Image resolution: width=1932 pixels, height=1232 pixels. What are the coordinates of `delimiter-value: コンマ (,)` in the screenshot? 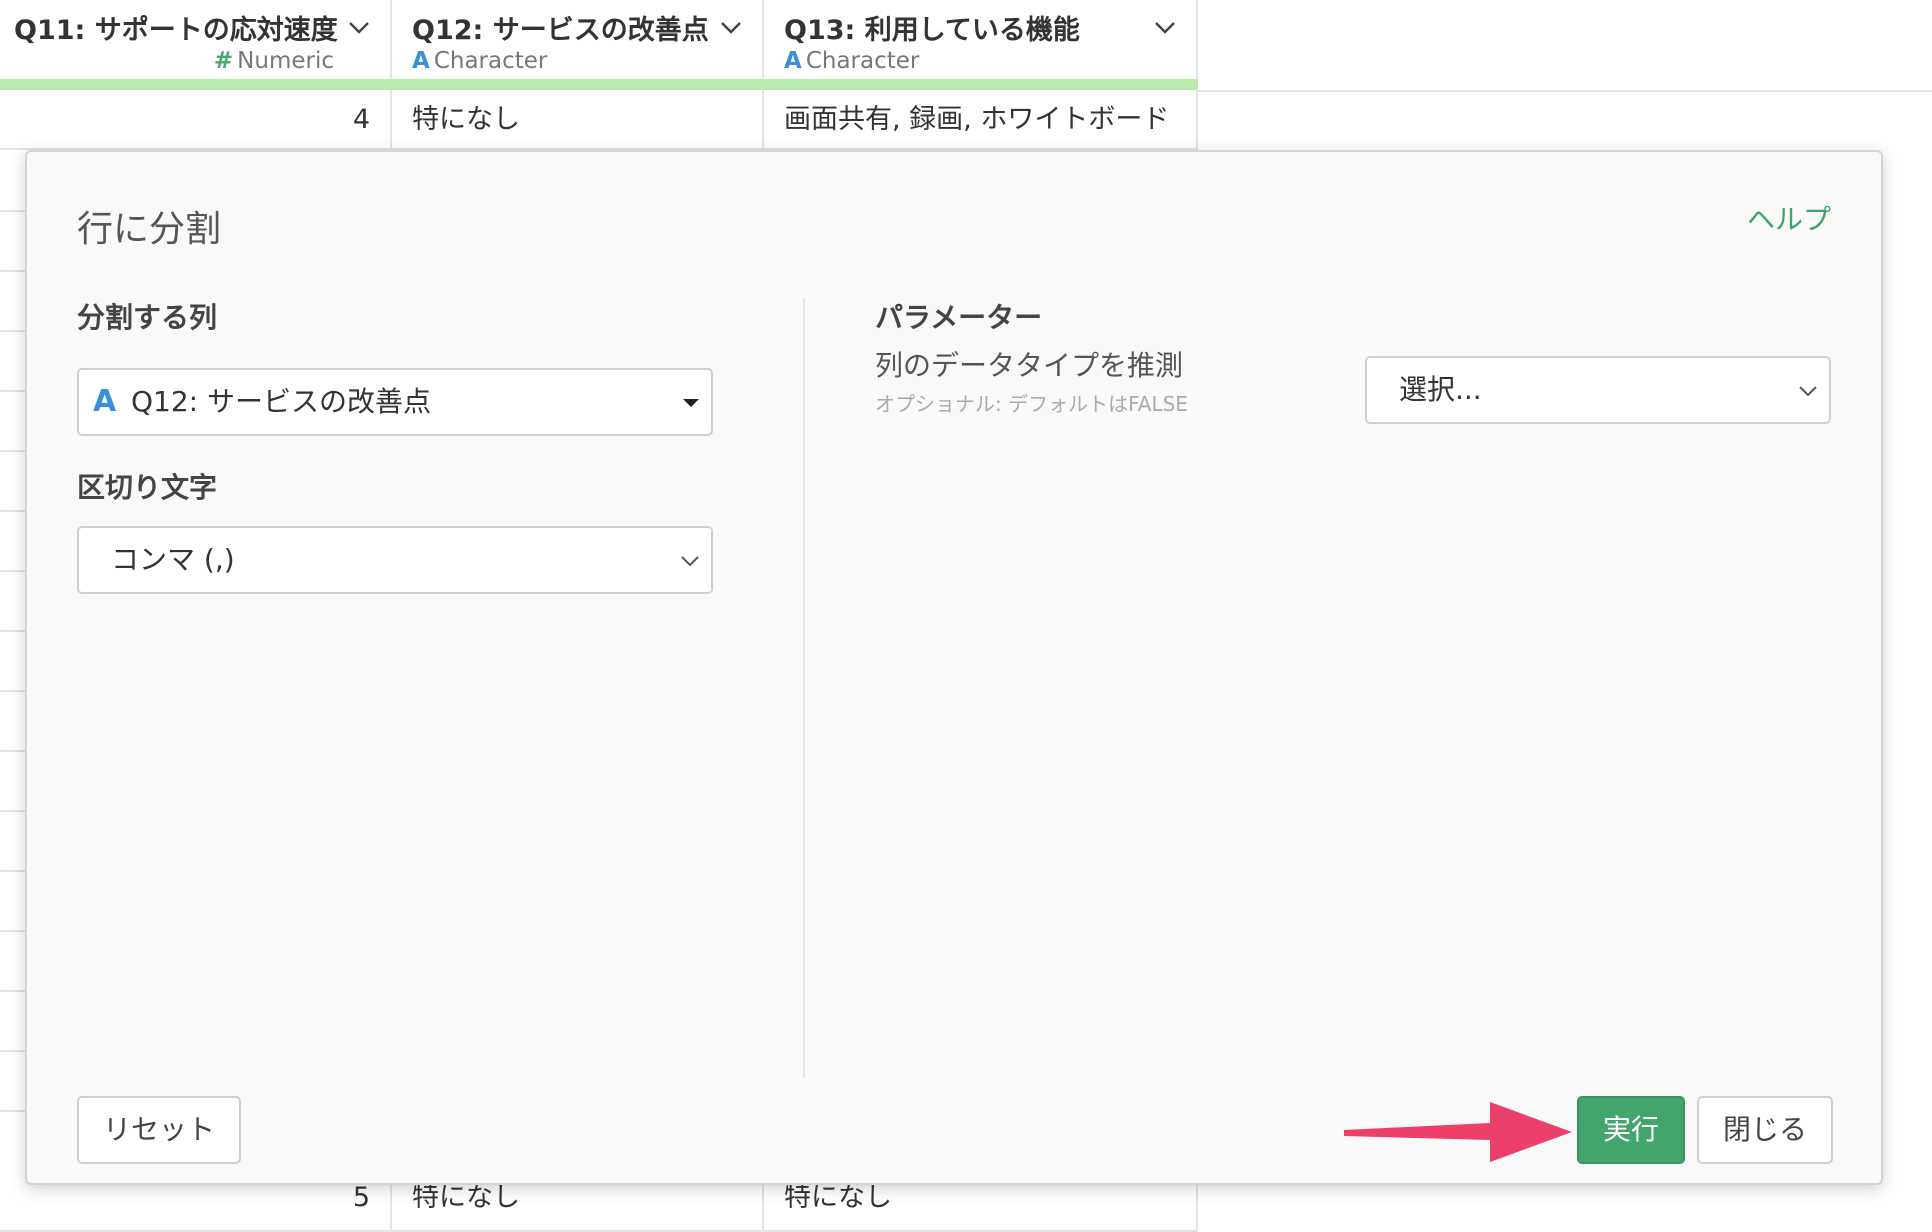 It's located at (173, 559).